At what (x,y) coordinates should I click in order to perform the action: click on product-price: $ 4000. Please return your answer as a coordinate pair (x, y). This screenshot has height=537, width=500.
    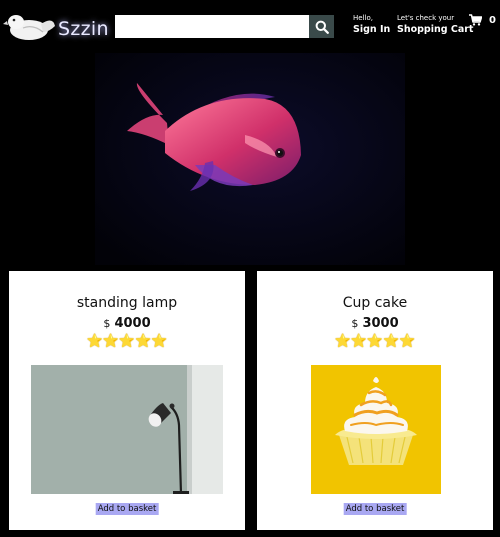
    Looking at the image, I should click on (127, 323).